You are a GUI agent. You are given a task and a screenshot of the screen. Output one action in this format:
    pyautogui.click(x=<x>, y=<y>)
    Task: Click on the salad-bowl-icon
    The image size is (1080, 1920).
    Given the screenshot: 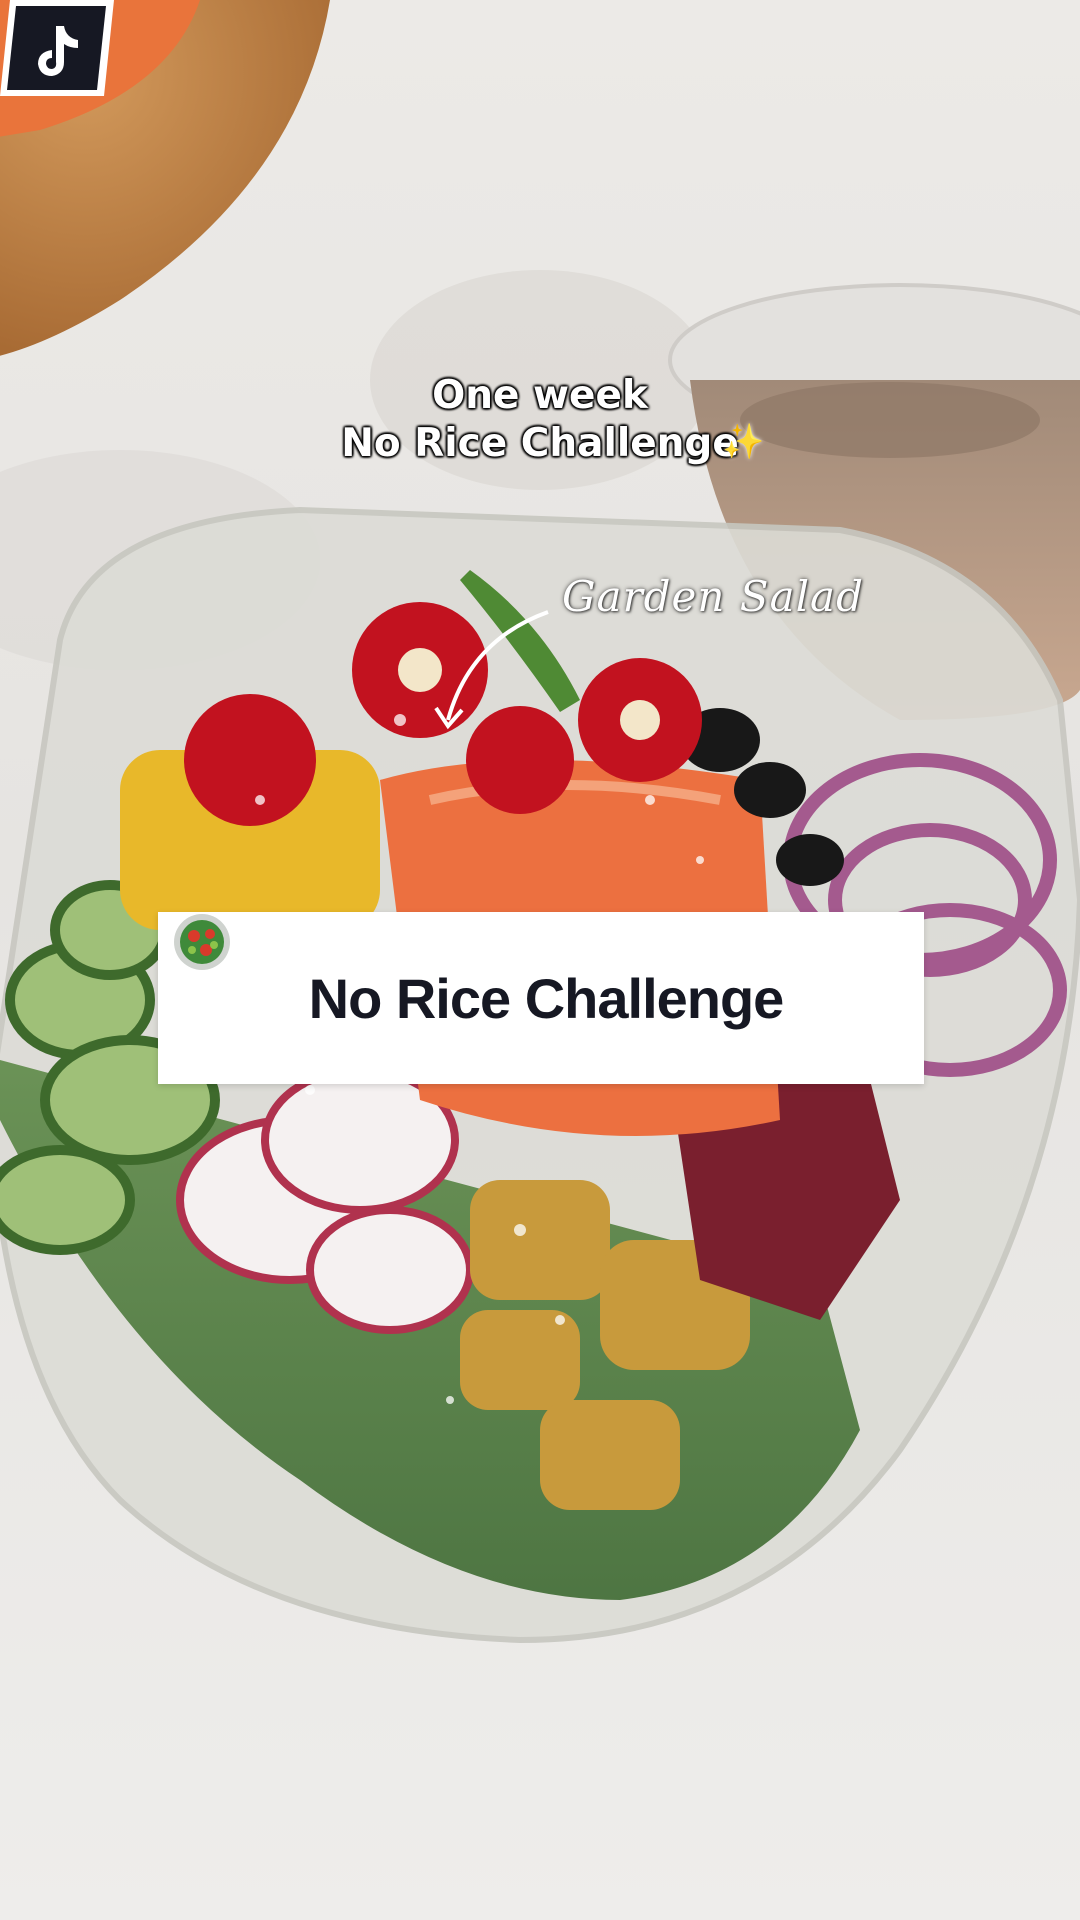 What is the action you would take?
    pyautogui.click(x=202, y=942)
    